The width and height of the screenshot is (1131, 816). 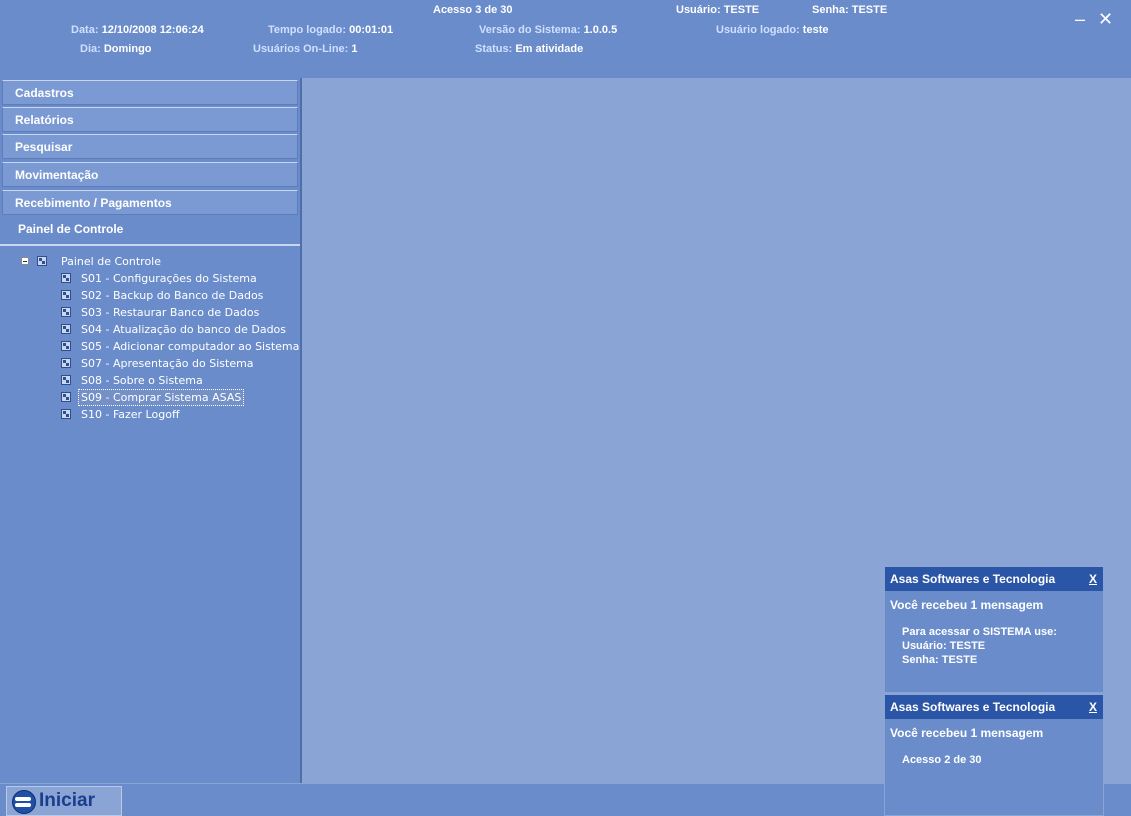 I want to click on menu-pesquisar: Pesquisar, so click(x=150, y=146).